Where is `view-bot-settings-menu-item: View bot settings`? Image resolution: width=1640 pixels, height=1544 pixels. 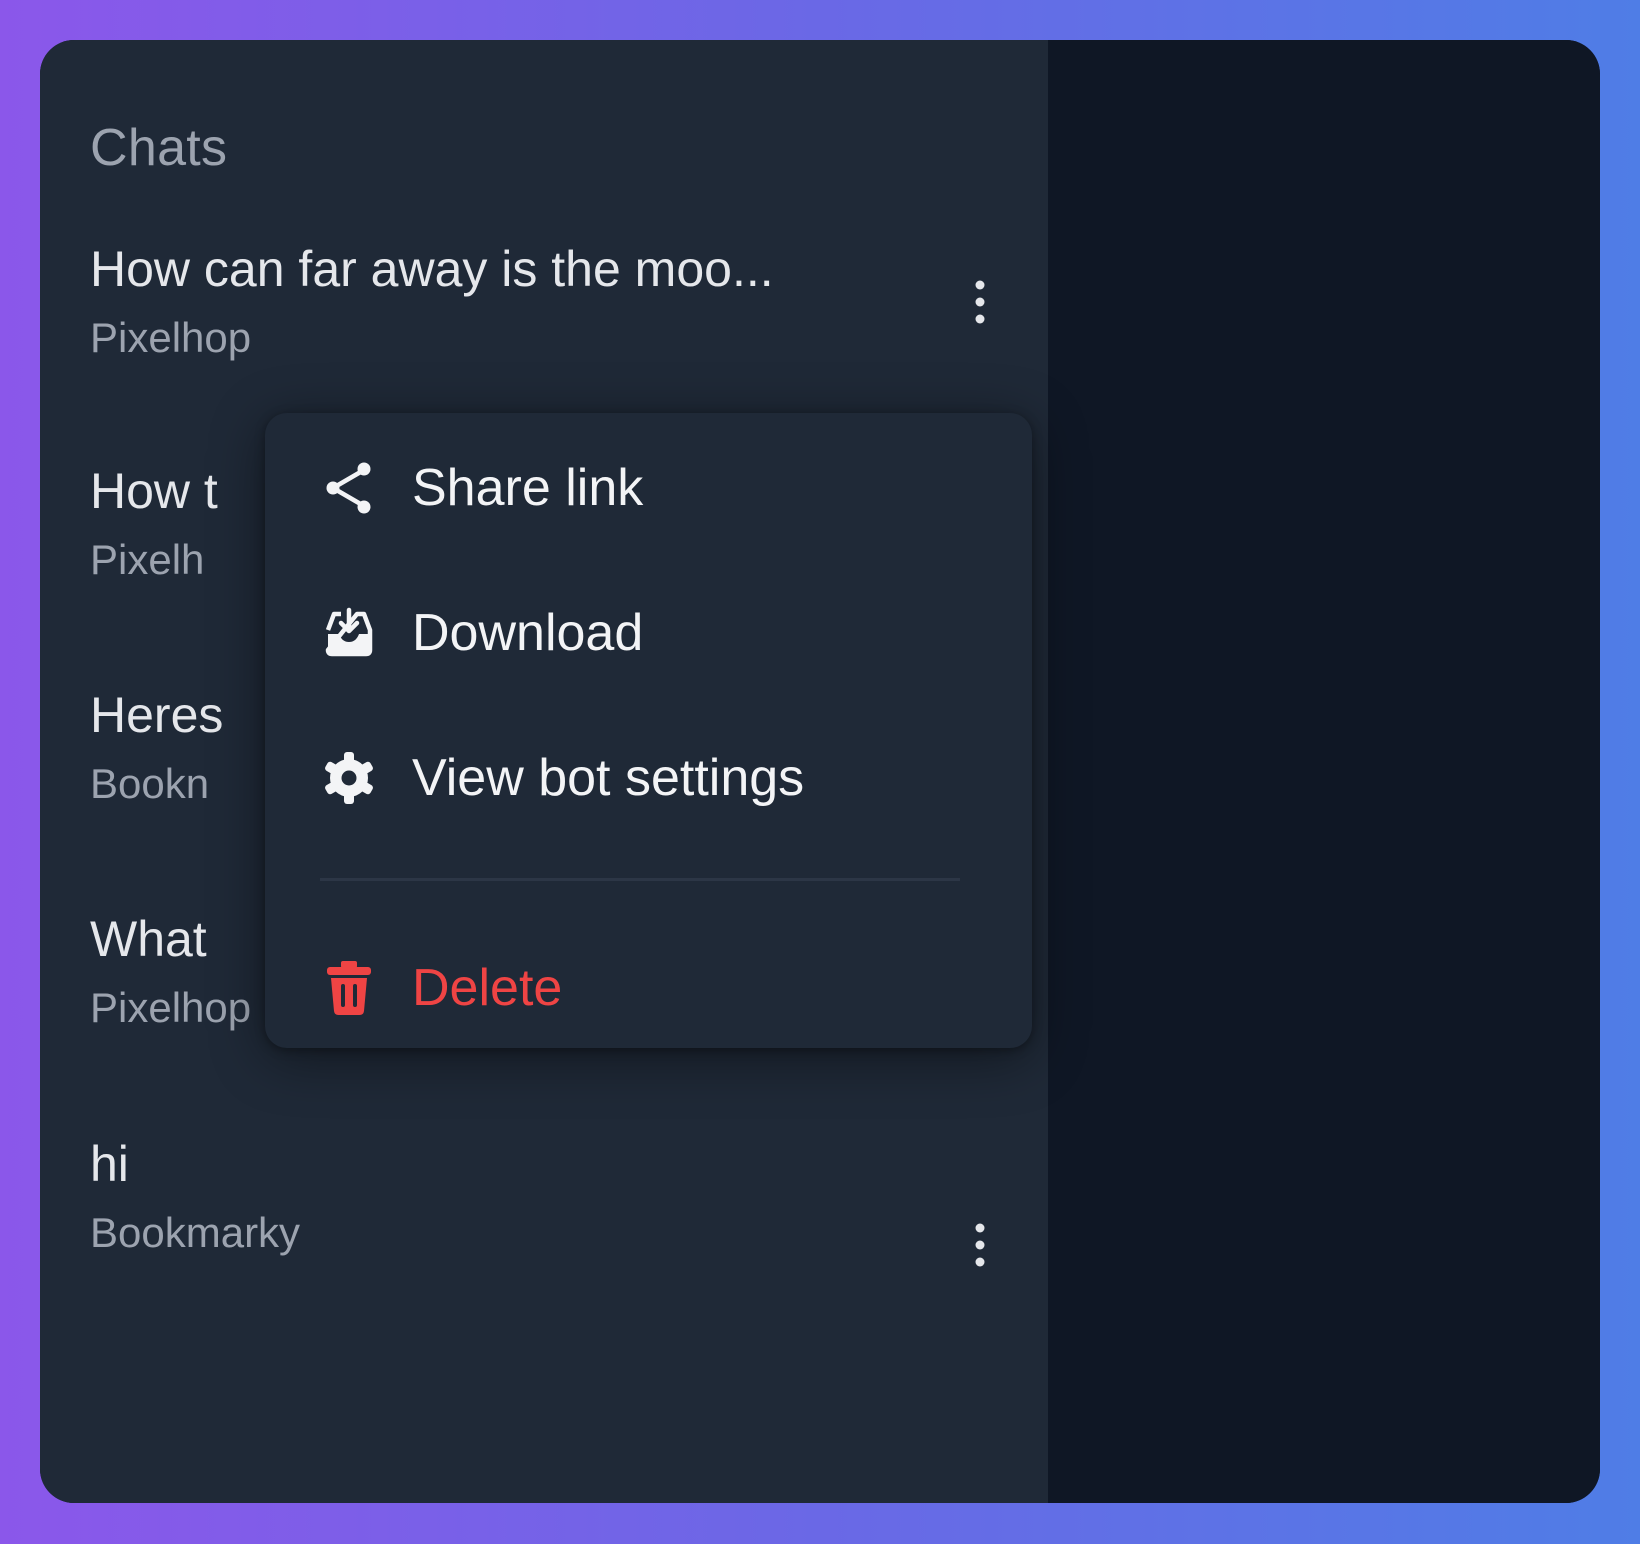 view-bot-settings-menu-item: View bot settings is located at coordinates (562, 778).